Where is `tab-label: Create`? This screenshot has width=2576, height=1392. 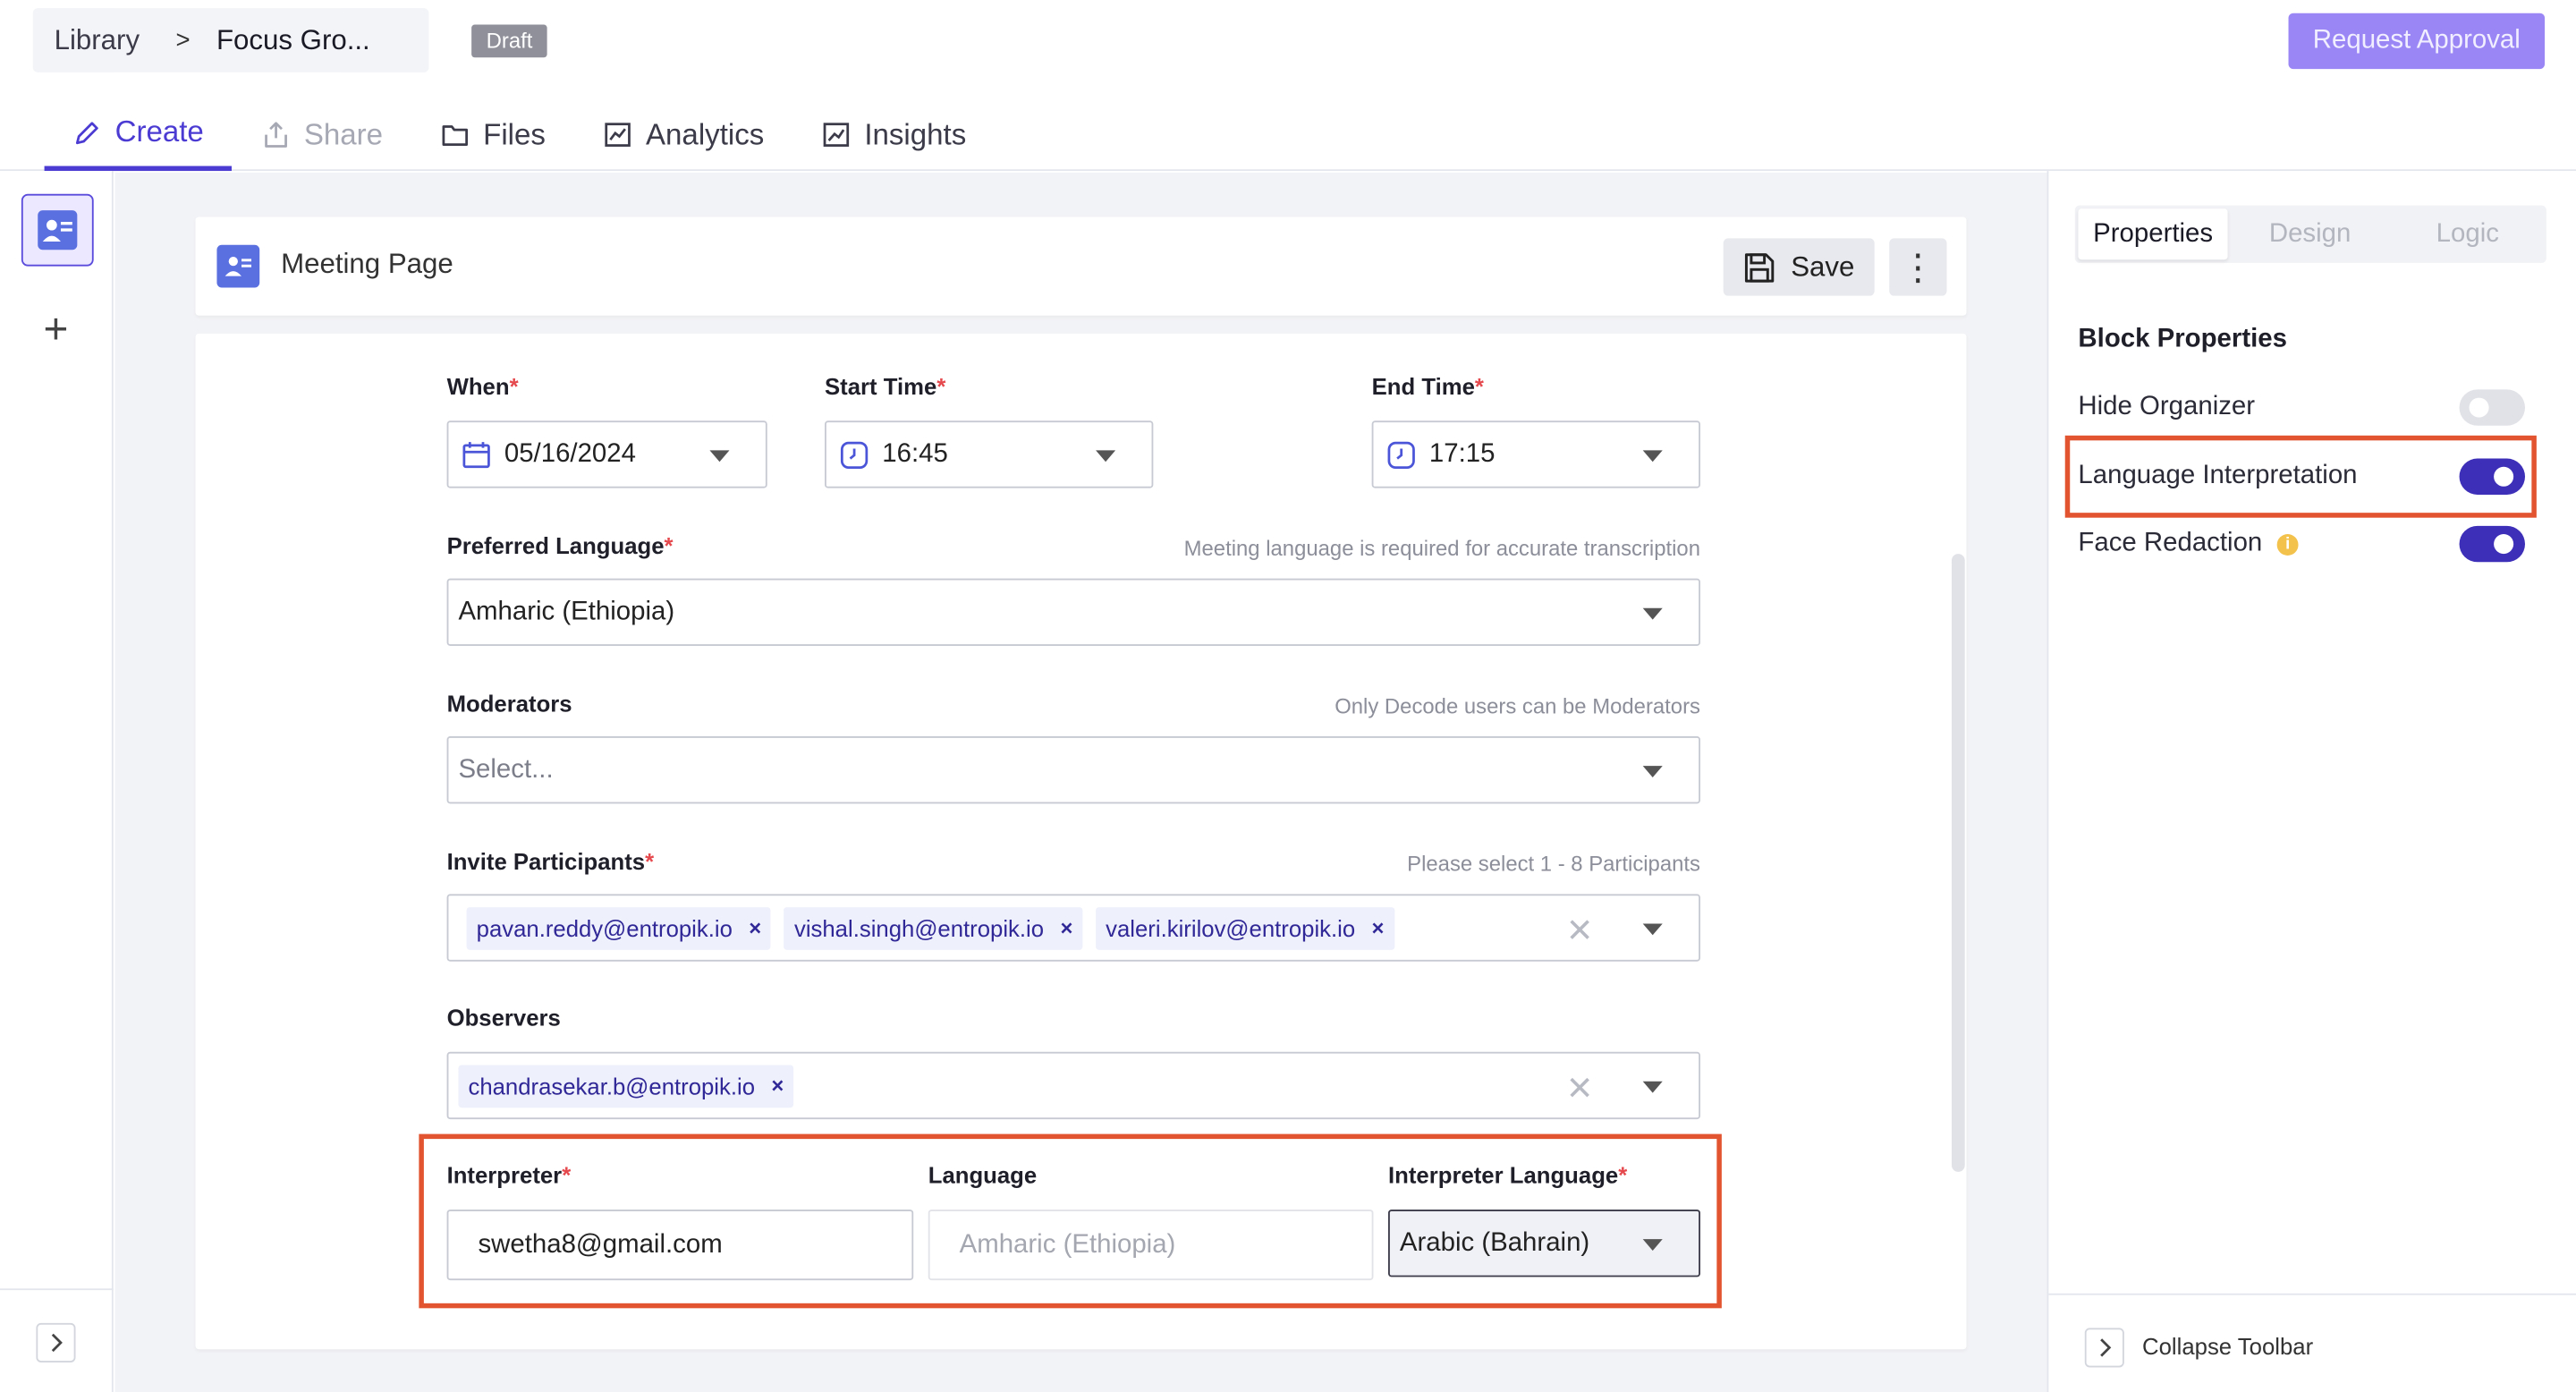 tab-label: Create is located at coordinates (159, 132).